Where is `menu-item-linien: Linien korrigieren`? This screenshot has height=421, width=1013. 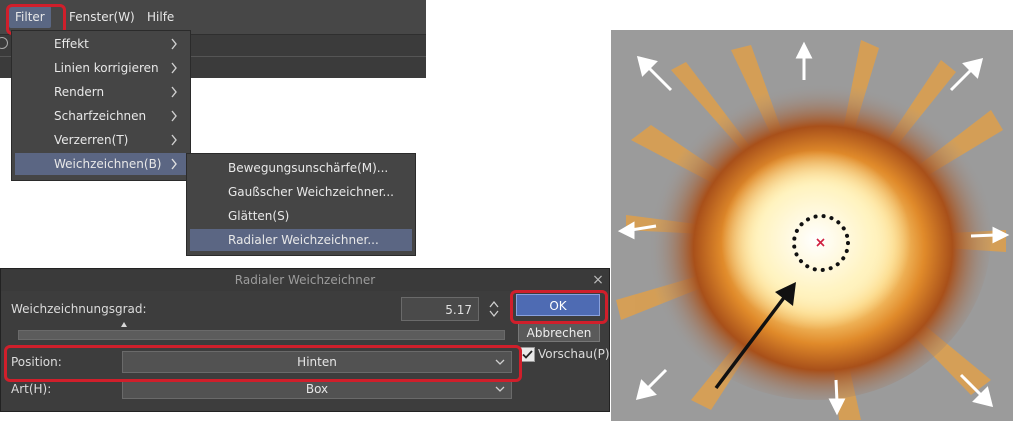
menu-item-linien: Linien korrigieren is located at coordinates (101, 68).